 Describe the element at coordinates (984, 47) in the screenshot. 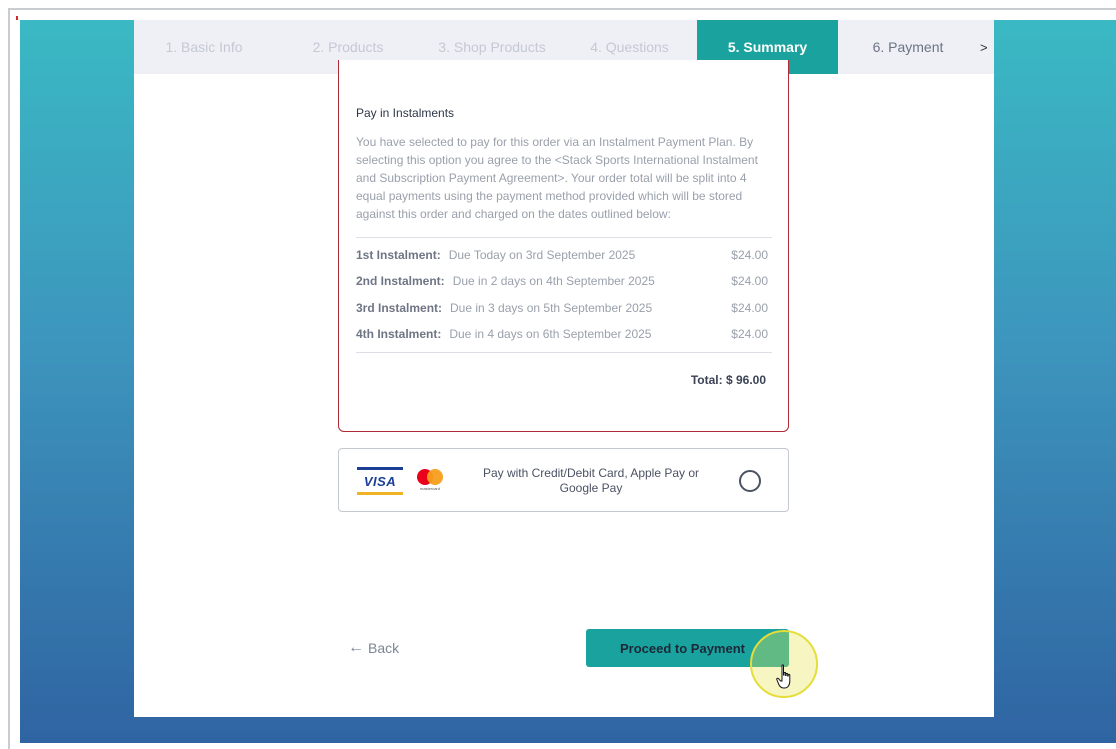

I see `steps-scroll-right: >` at that location.